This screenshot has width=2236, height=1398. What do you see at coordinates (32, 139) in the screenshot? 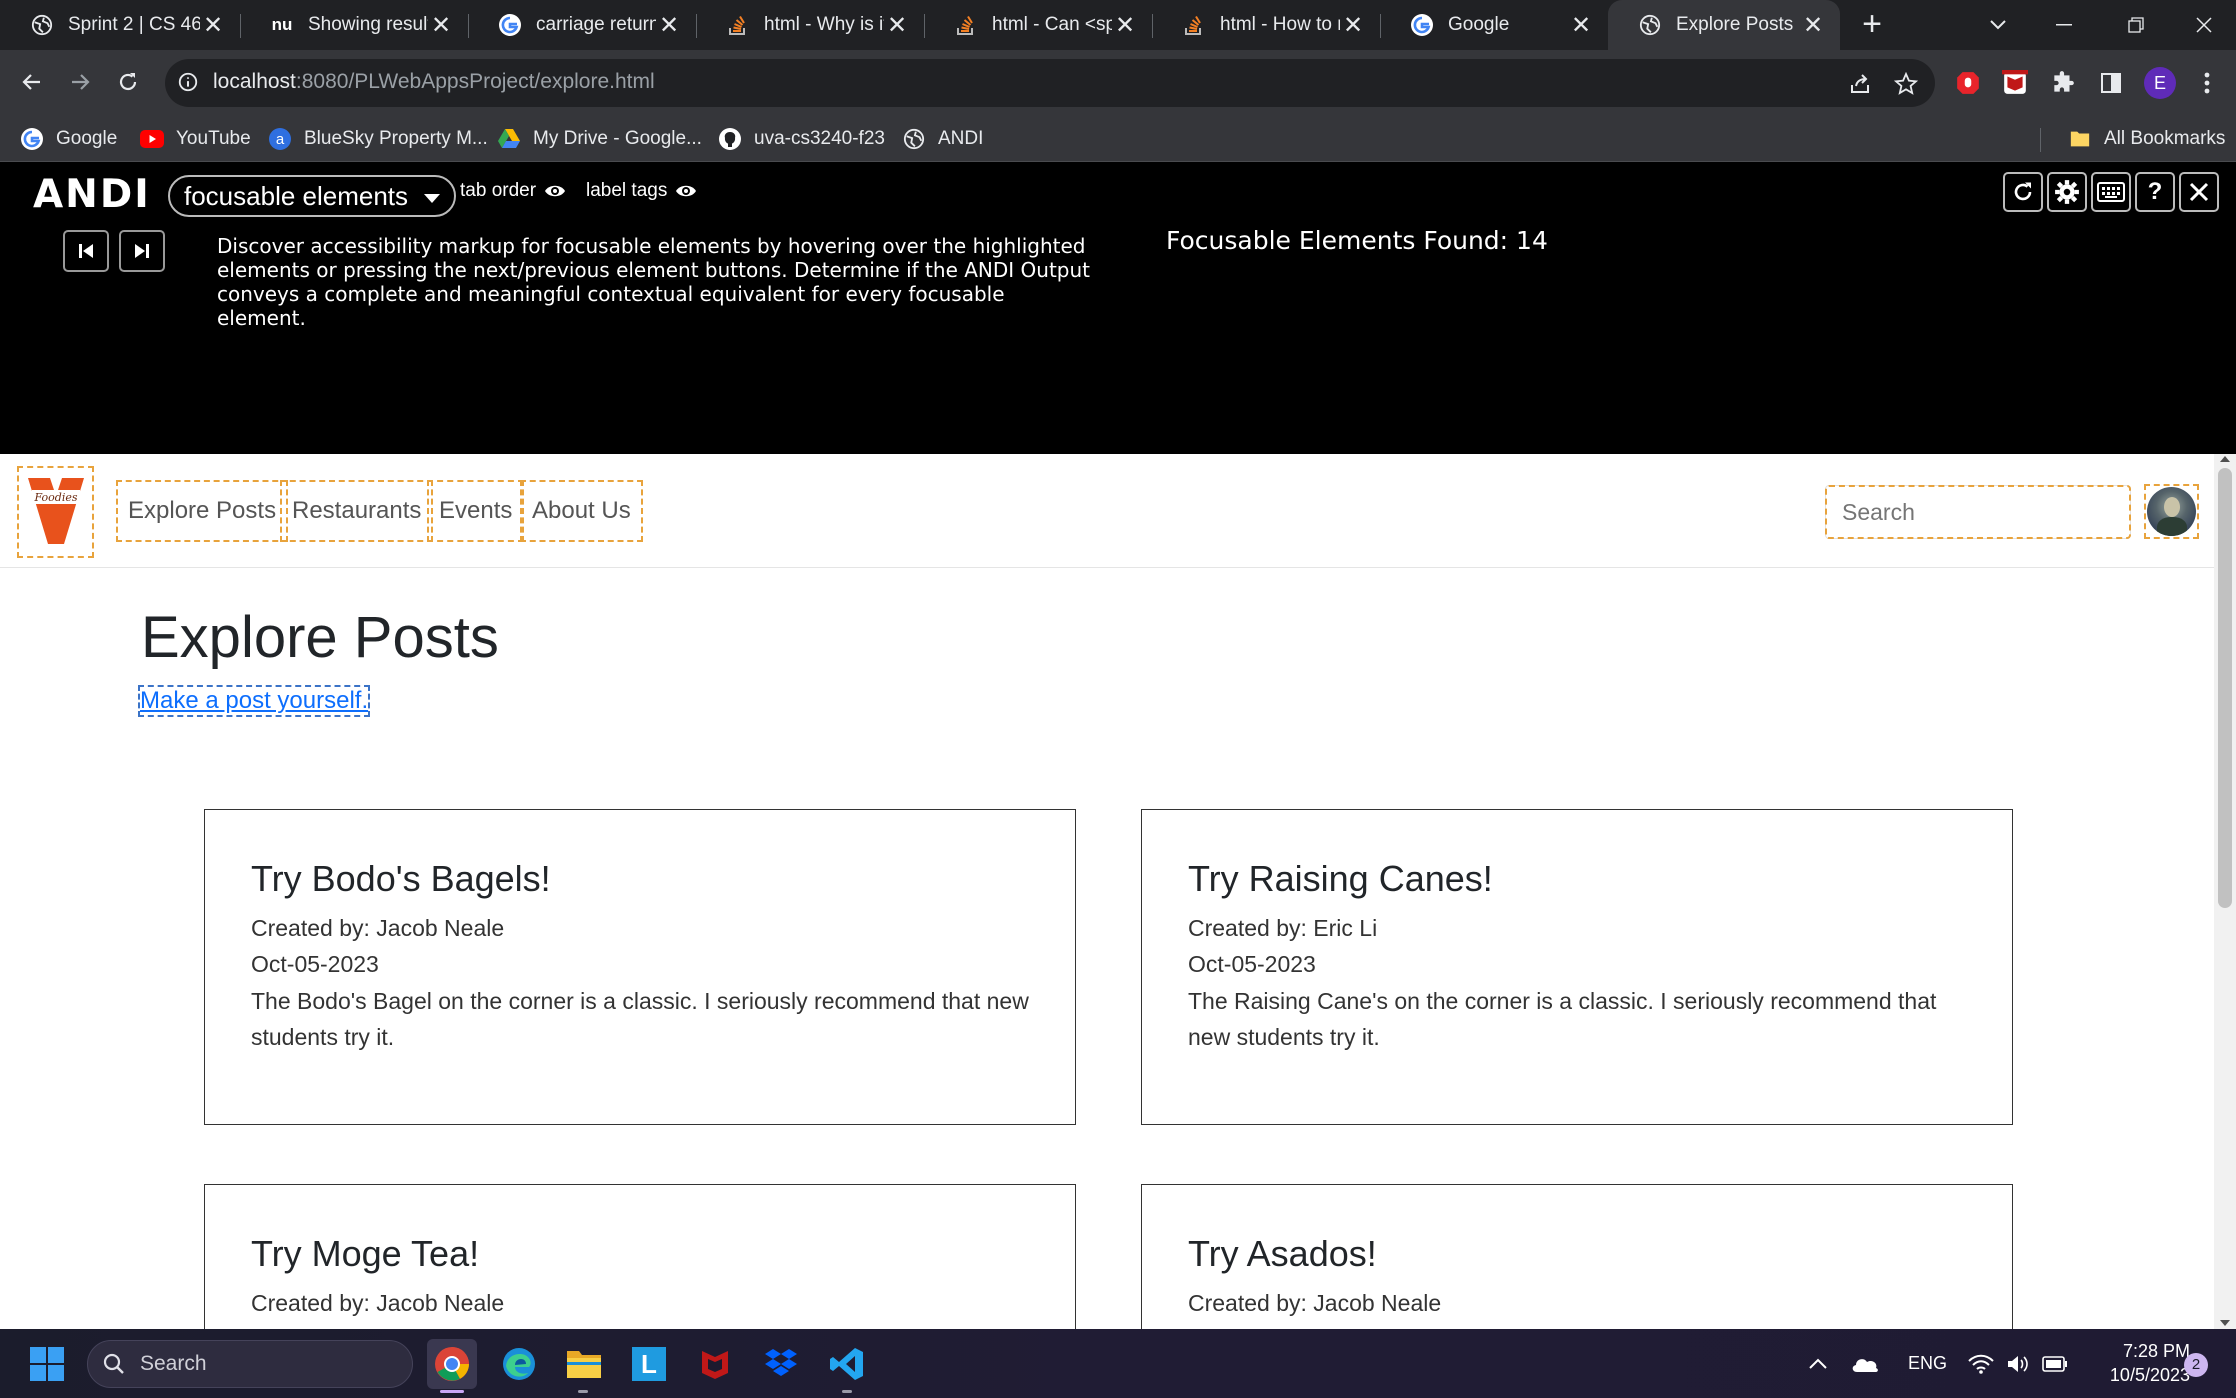
I see `google-icon` at bounding box center [32, 139].